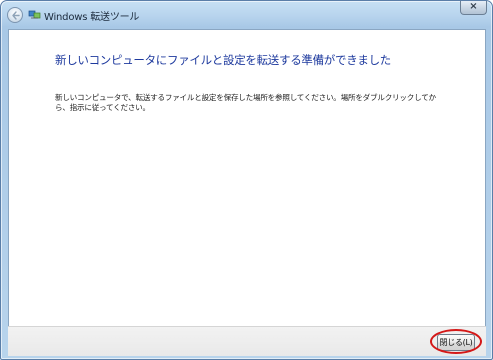 This screenshot has height=360, width=493. Describe the element at coordinates (34, 14) in the screenshot. I see `transfer-icon` at that location.